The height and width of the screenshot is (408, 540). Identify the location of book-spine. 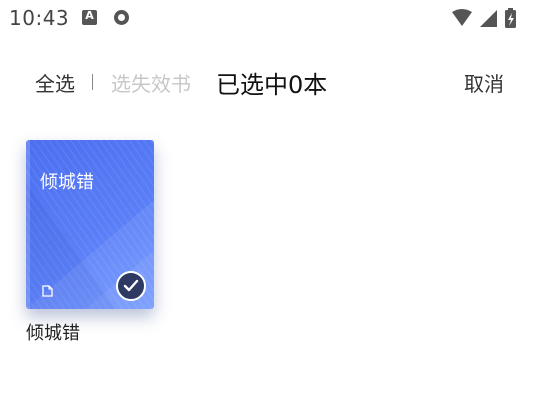
(28, 224).